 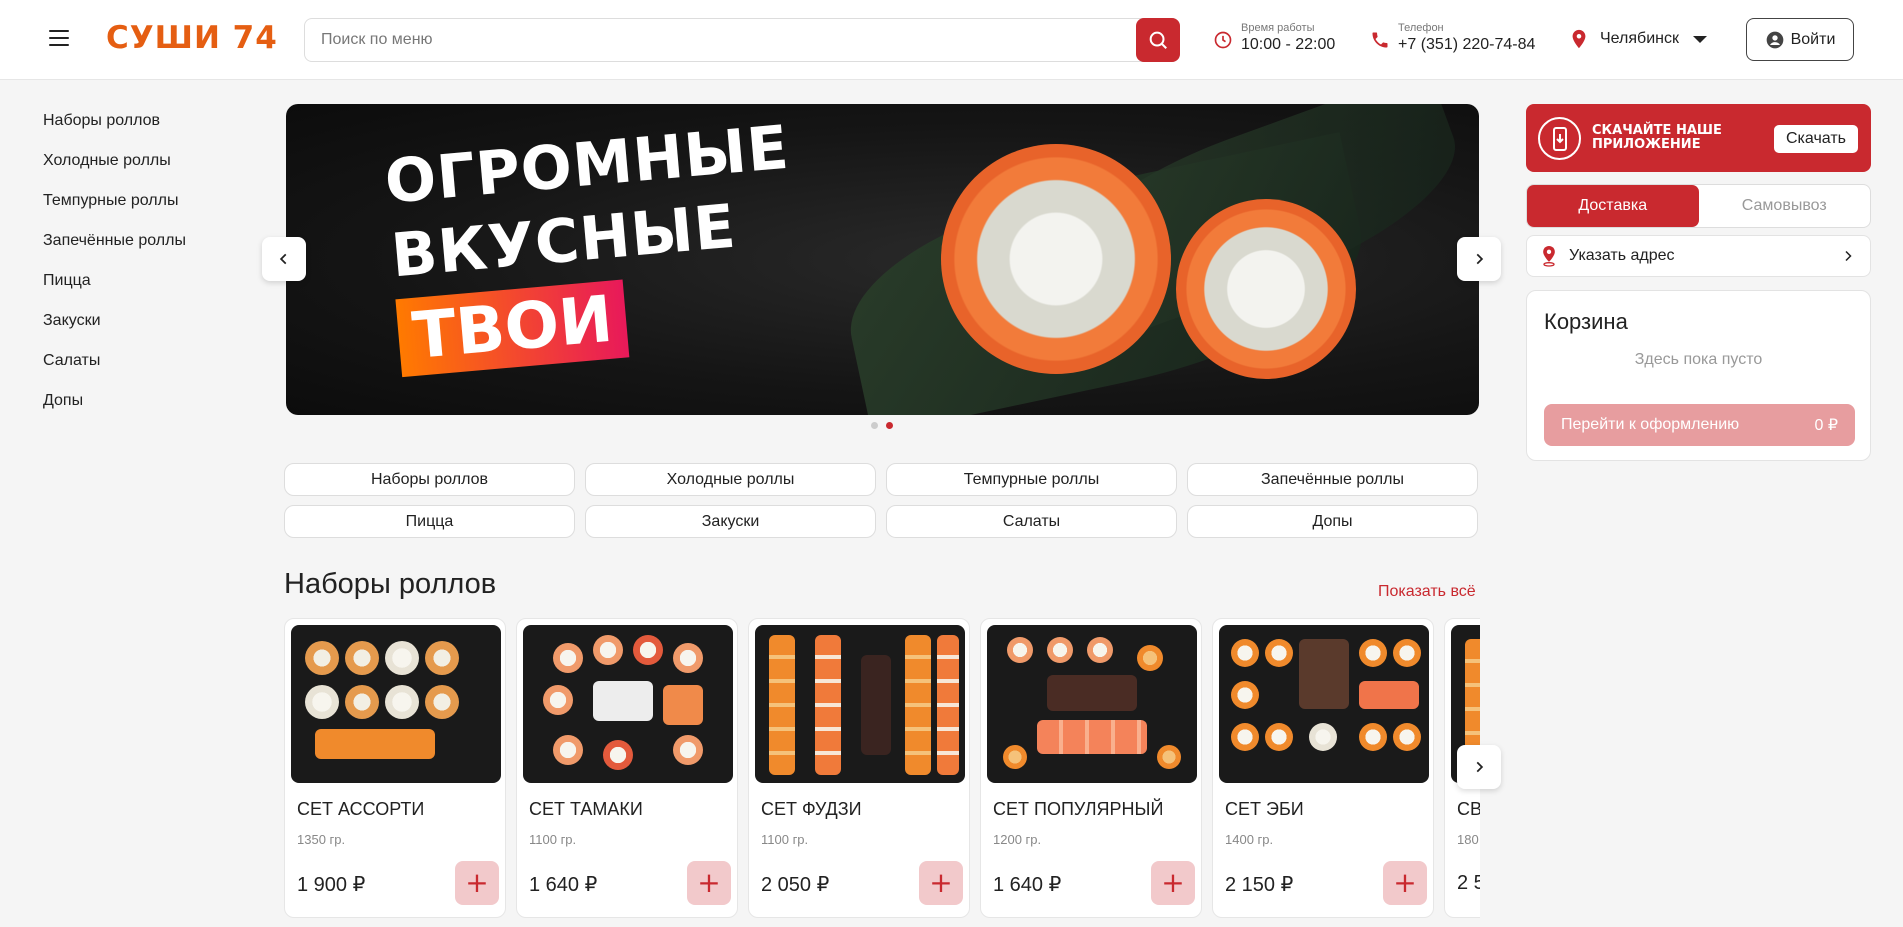 I want to click on checkout-button: Перейти к оформлению 0 ₽, so click(x=1699, y=425).